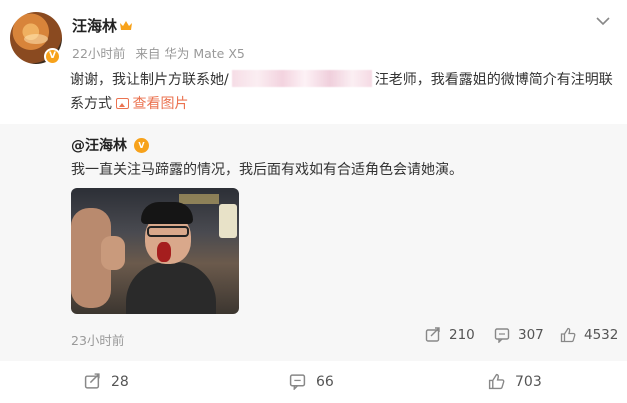 The image size is (627, 403). I want to click on post-text-part1: 谢谢，我让制片方联系她/, so click(149, 80).